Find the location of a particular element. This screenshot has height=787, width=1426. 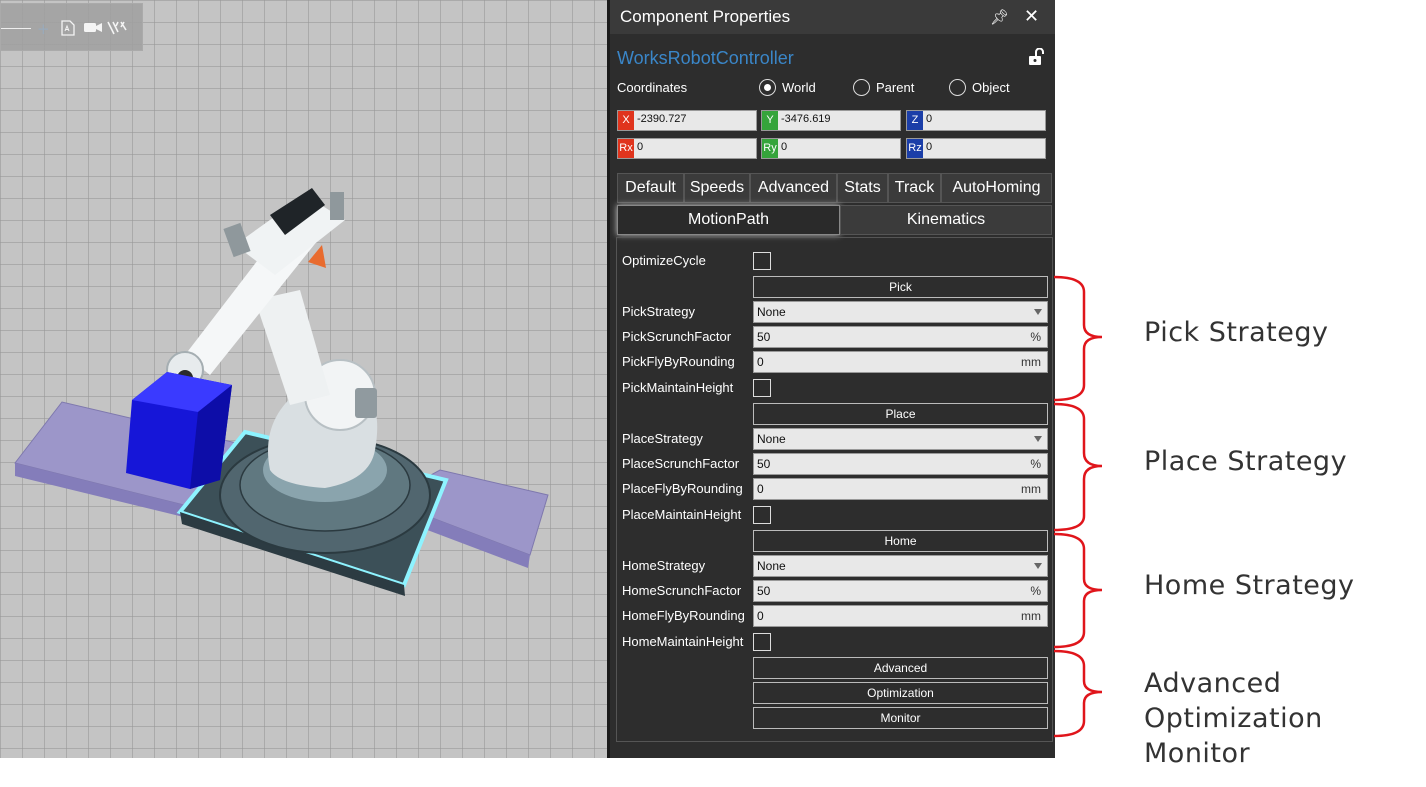

place-flyby-label: PlaceFlyByRounding is located at coordinates (682, 488).